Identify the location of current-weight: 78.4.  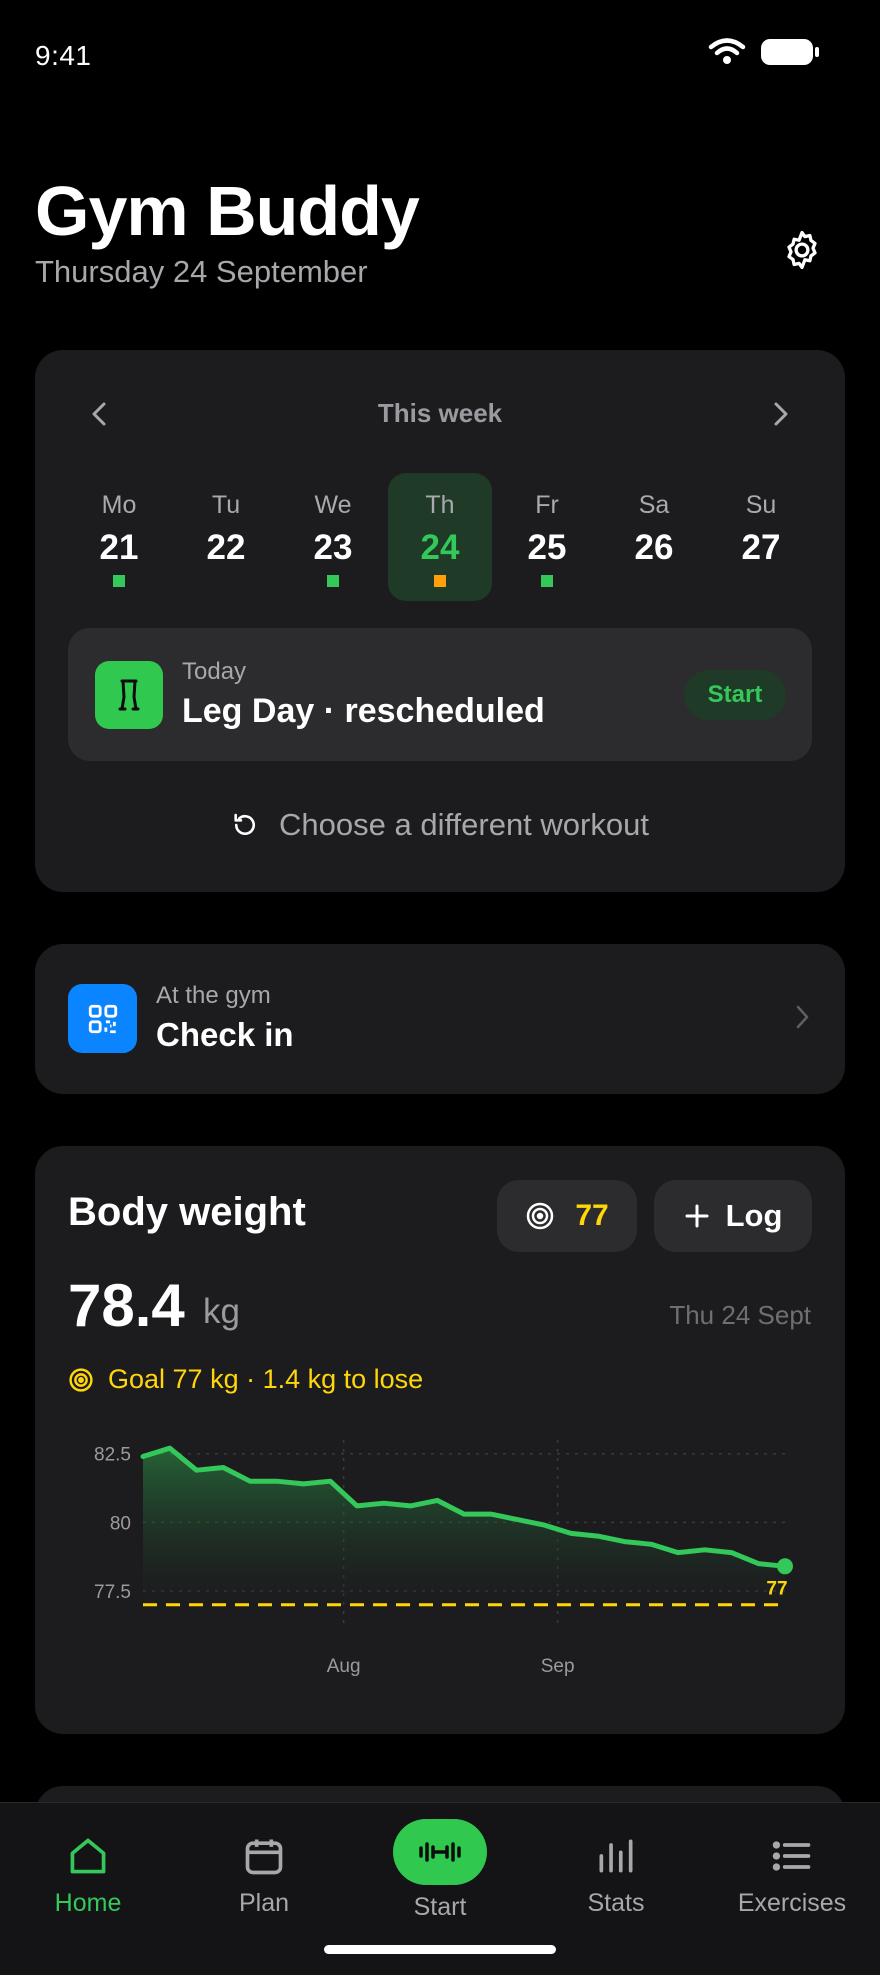
(126, 1305).